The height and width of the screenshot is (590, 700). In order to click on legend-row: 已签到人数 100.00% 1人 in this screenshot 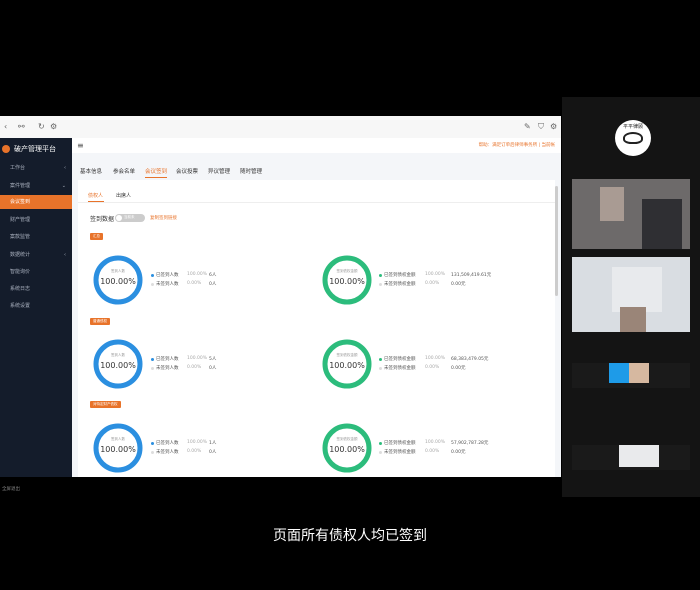, I will do `click(211, 444)`.